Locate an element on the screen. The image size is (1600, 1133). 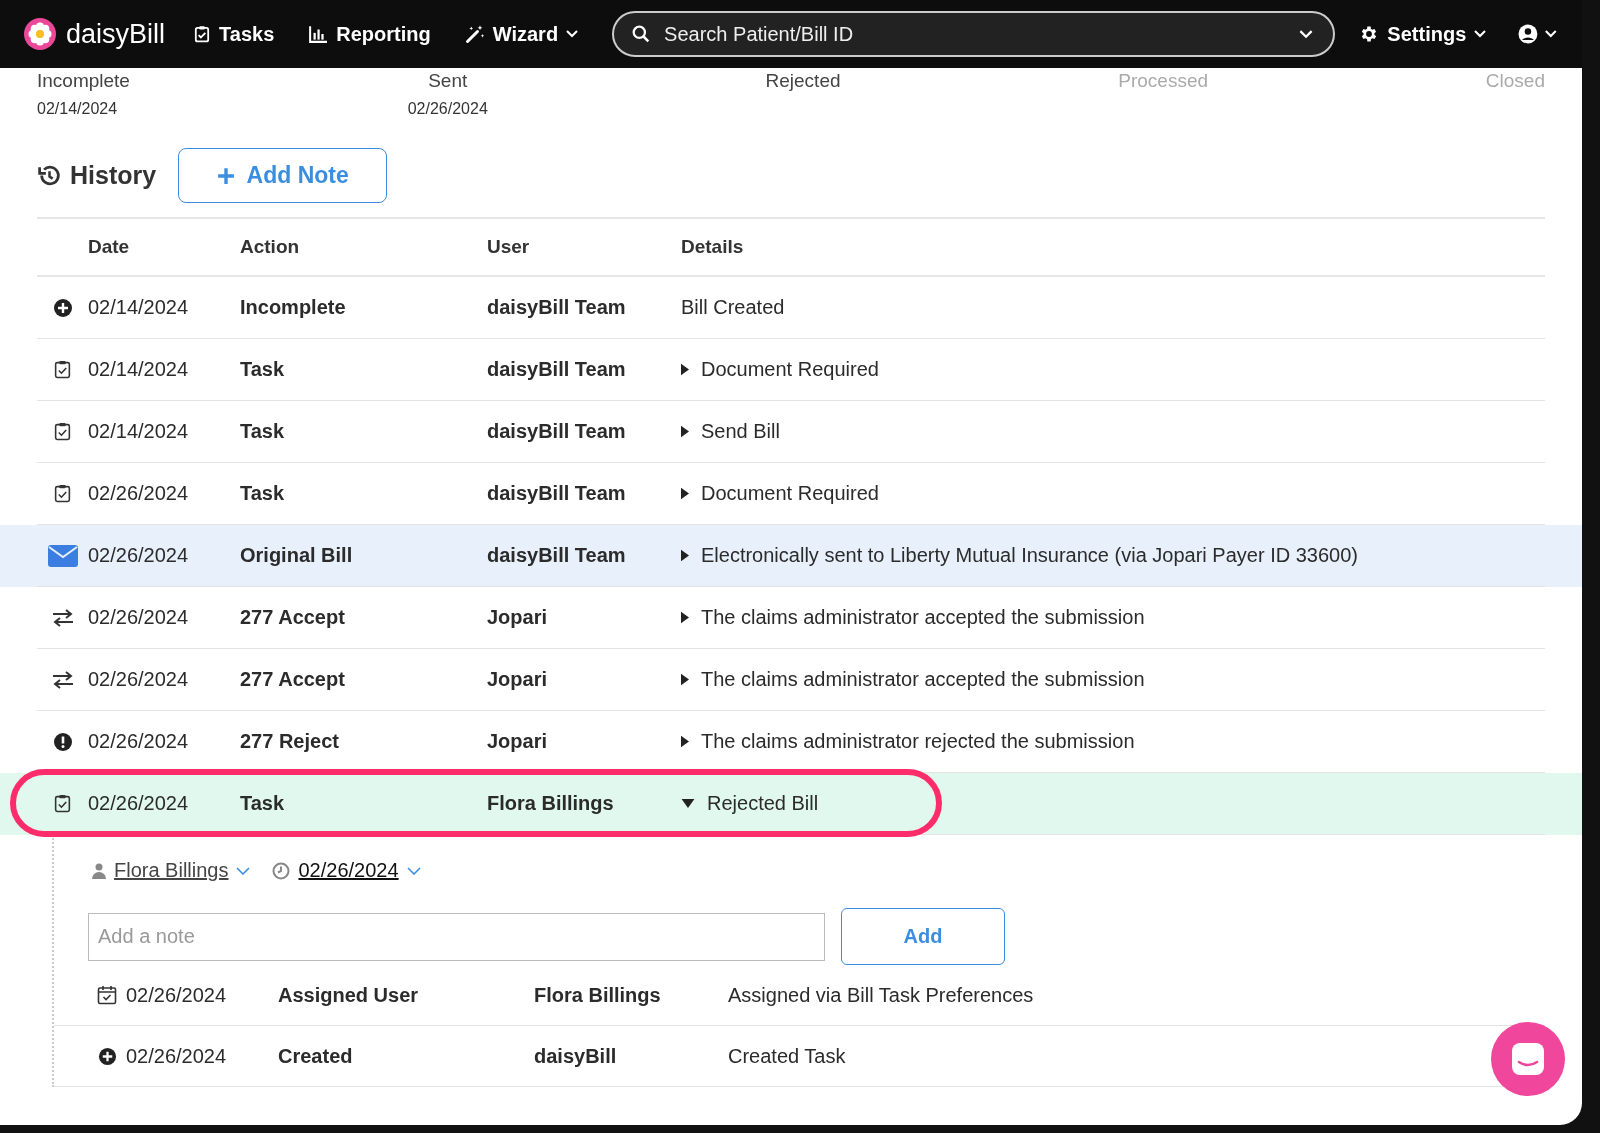
action-cell-text: 277 Reject is located at coordinates (290, 741).